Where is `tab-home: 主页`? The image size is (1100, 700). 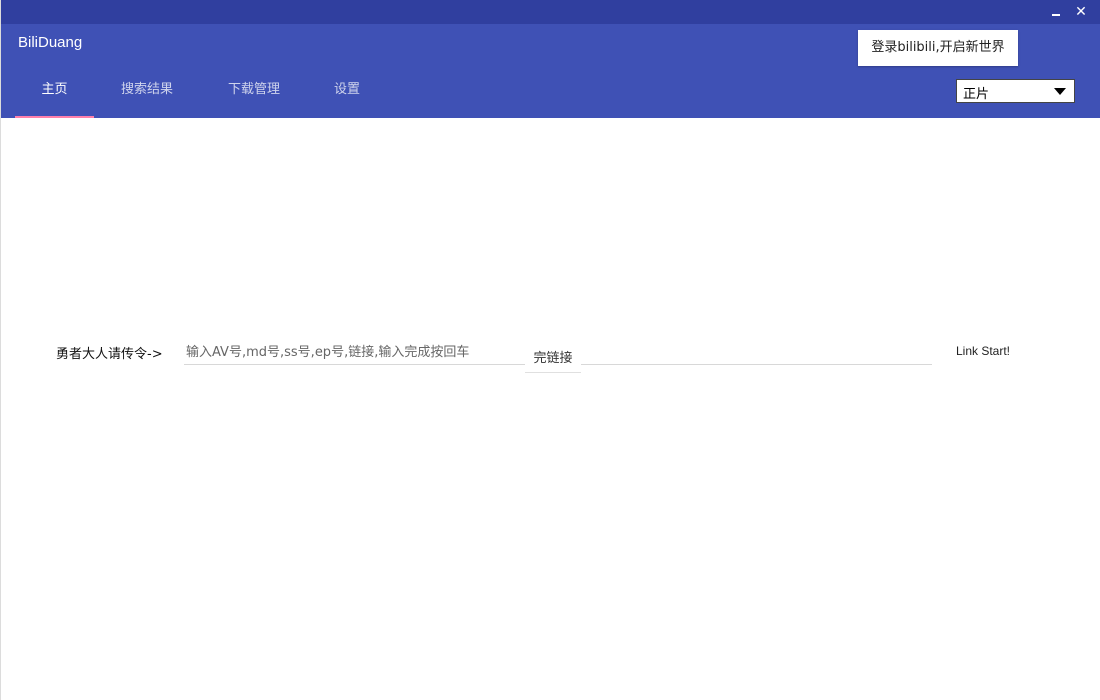
tab-home: 主页 is located at coordinates (54, 96).